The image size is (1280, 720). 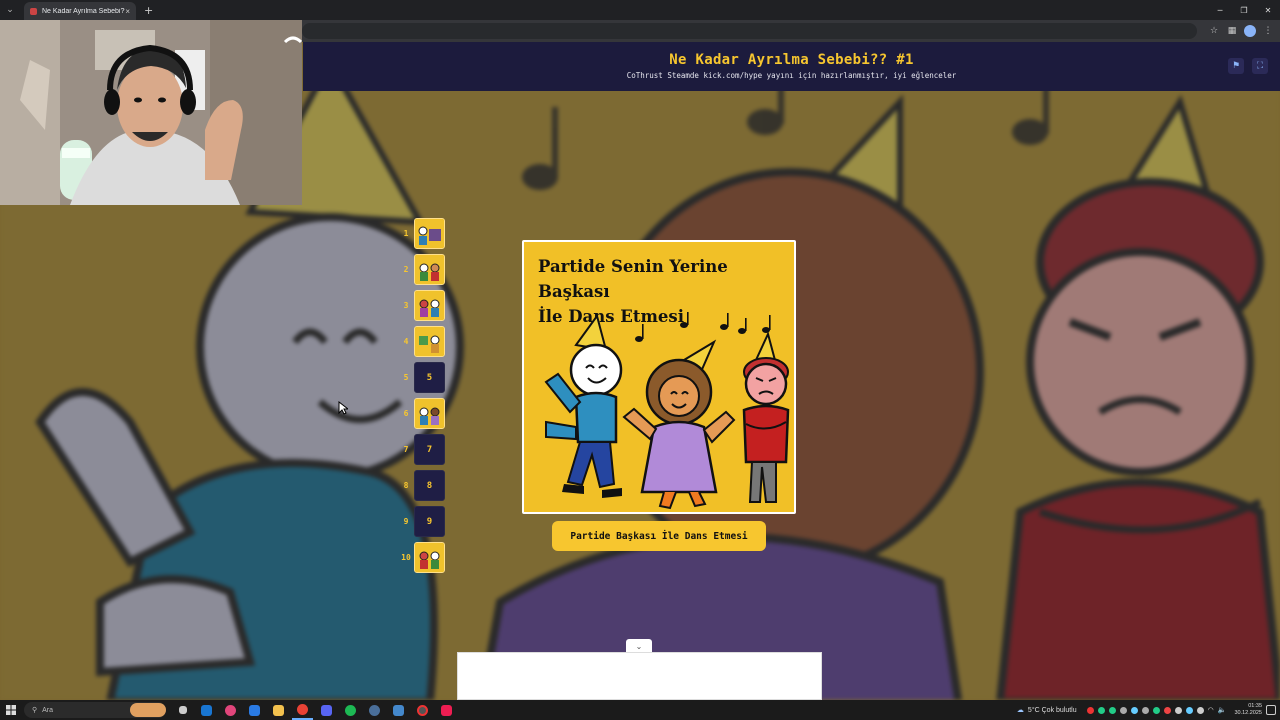 I want to click on tab-search-icon: ⌄, so click(x=10, y=10).